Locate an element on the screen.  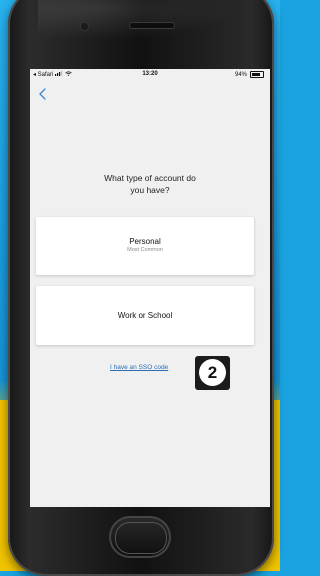
battery-icon is located at coordinates (257, 74).